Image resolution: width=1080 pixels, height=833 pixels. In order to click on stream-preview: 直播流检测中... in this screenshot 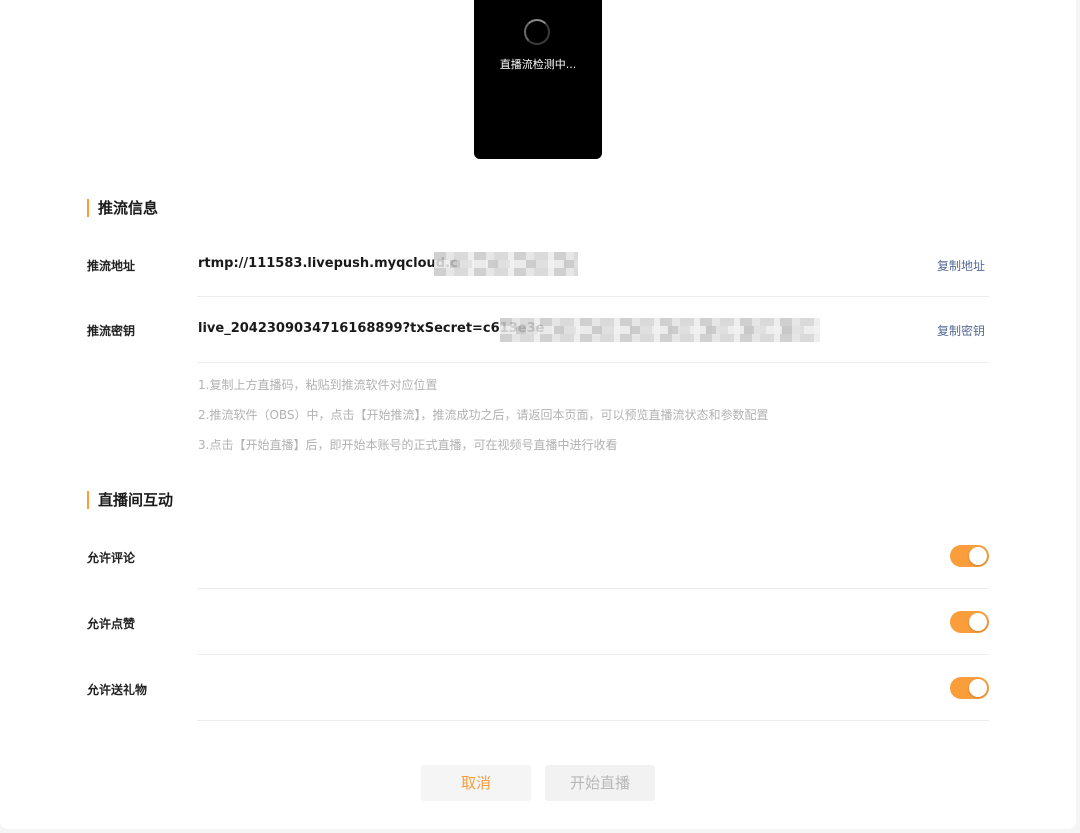, I will do `click(538, 79)`.